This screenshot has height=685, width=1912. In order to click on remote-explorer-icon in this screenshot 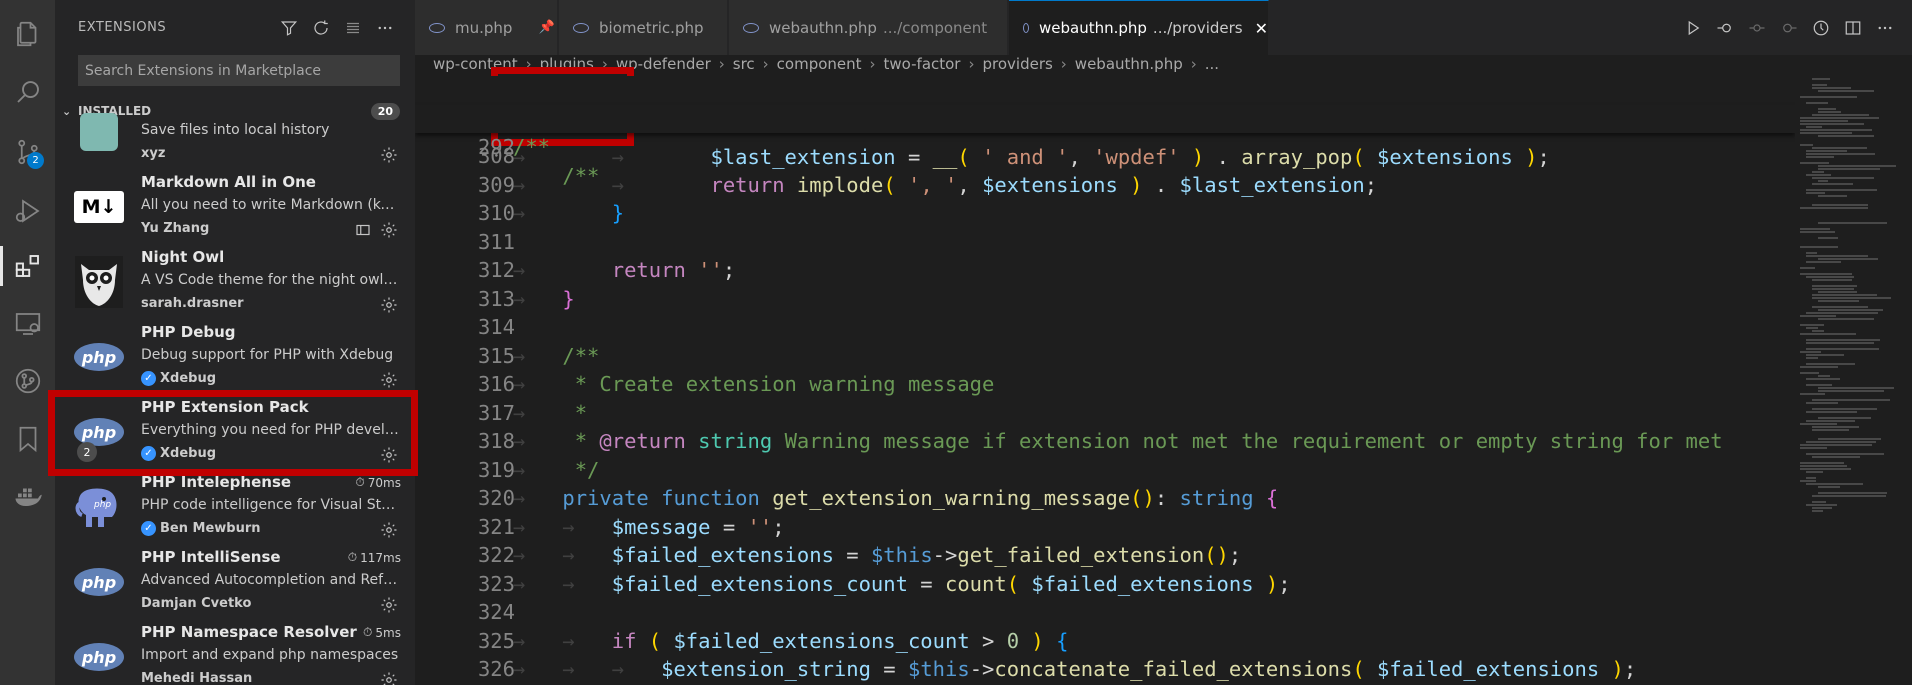, I will do `click(27, 324)`.